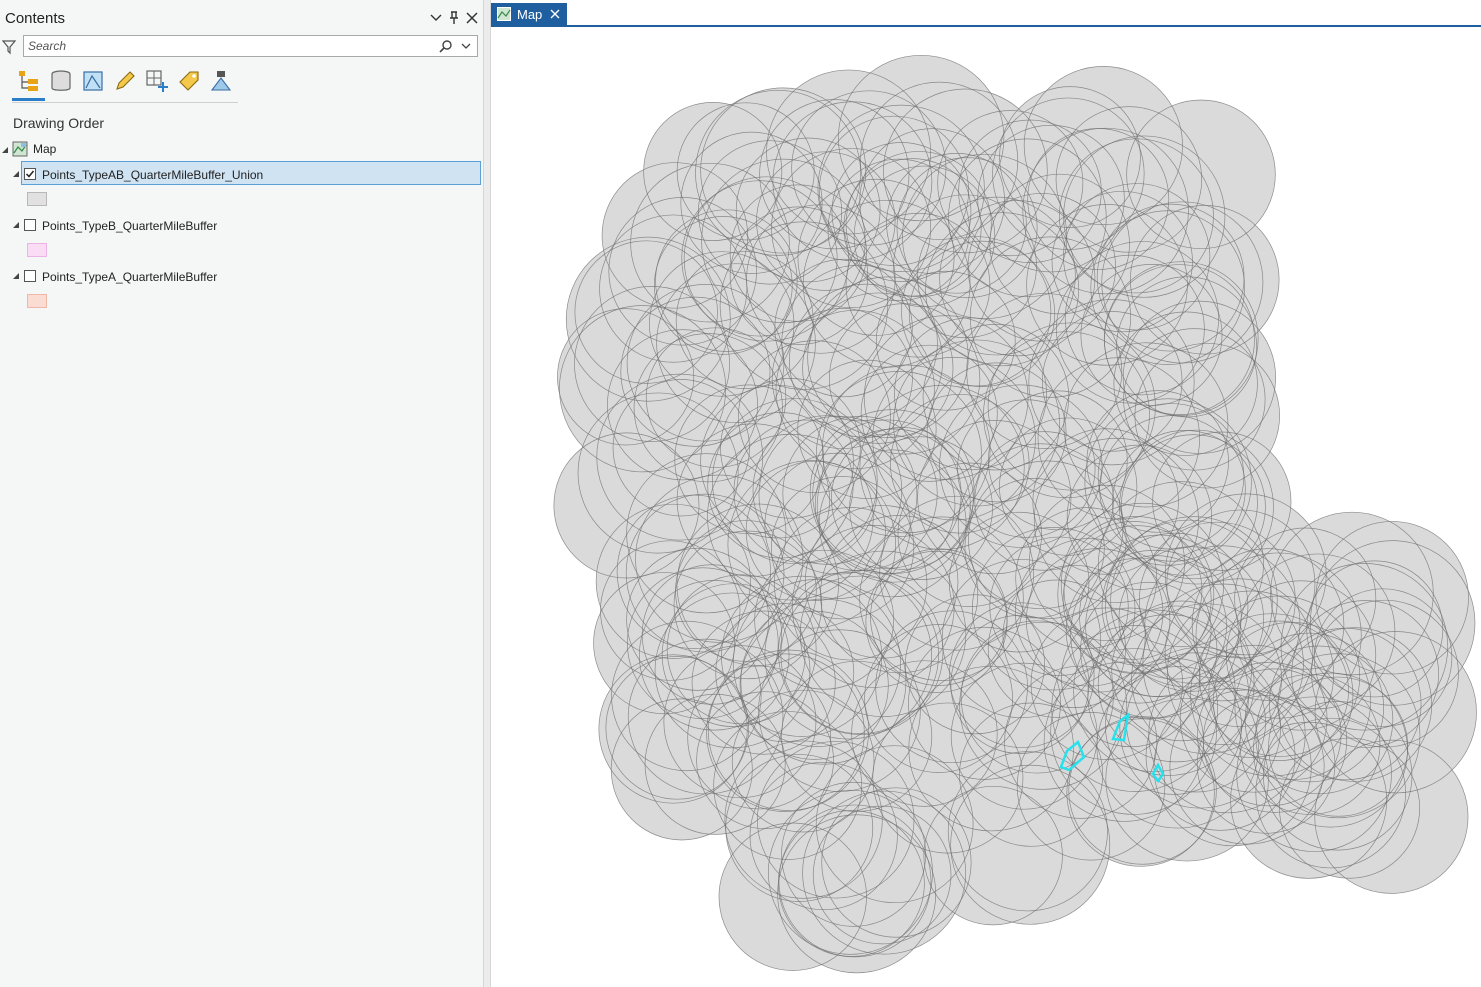 The width and height of the screenshot is (1481, 987). I want to click on list-by-source-icon, so click(61, 81).